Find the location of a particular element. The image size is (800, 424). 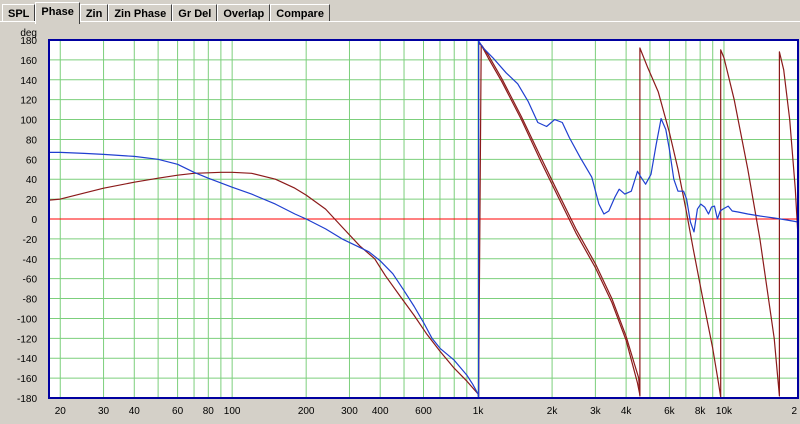

y-axis-label: deg is located at coordinates (28, 33).